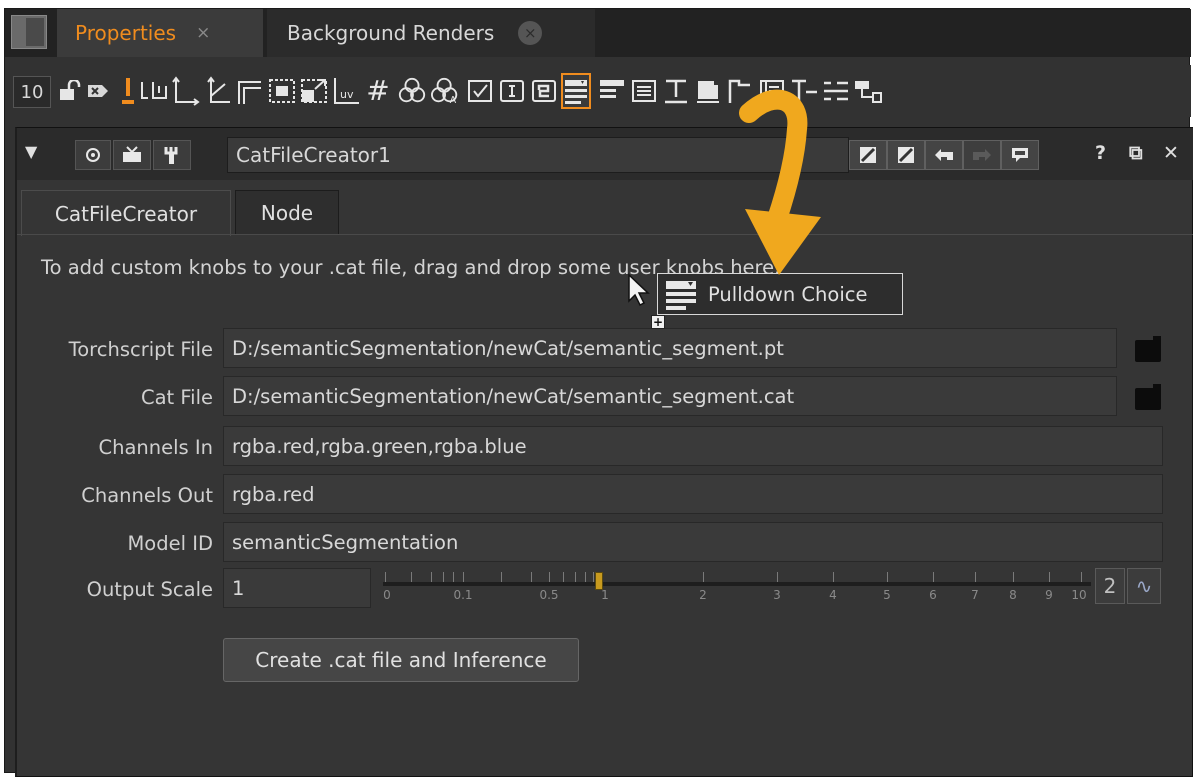  What do you see at coordinates (703, 595) in the screenshot?
I see `slider-tick-label: 2` at bounding box center [703, 595].